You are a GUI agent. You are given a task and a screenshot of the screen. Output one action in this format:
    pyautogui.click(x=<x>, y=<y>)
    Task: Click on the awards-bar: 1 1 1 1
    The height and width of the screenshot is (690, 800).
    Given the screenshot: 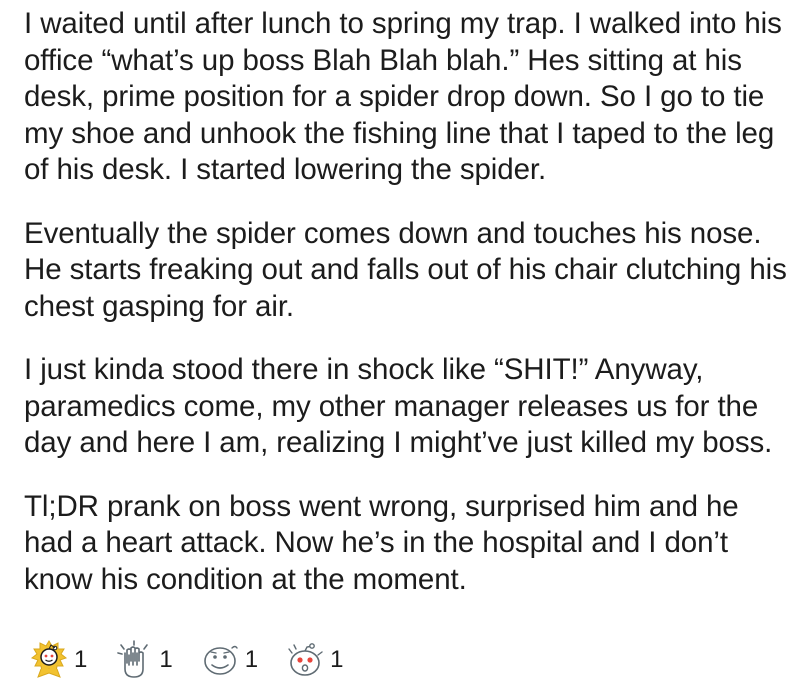 What is the action you would take?
    pyautogui.click(x=198, y=660)
    